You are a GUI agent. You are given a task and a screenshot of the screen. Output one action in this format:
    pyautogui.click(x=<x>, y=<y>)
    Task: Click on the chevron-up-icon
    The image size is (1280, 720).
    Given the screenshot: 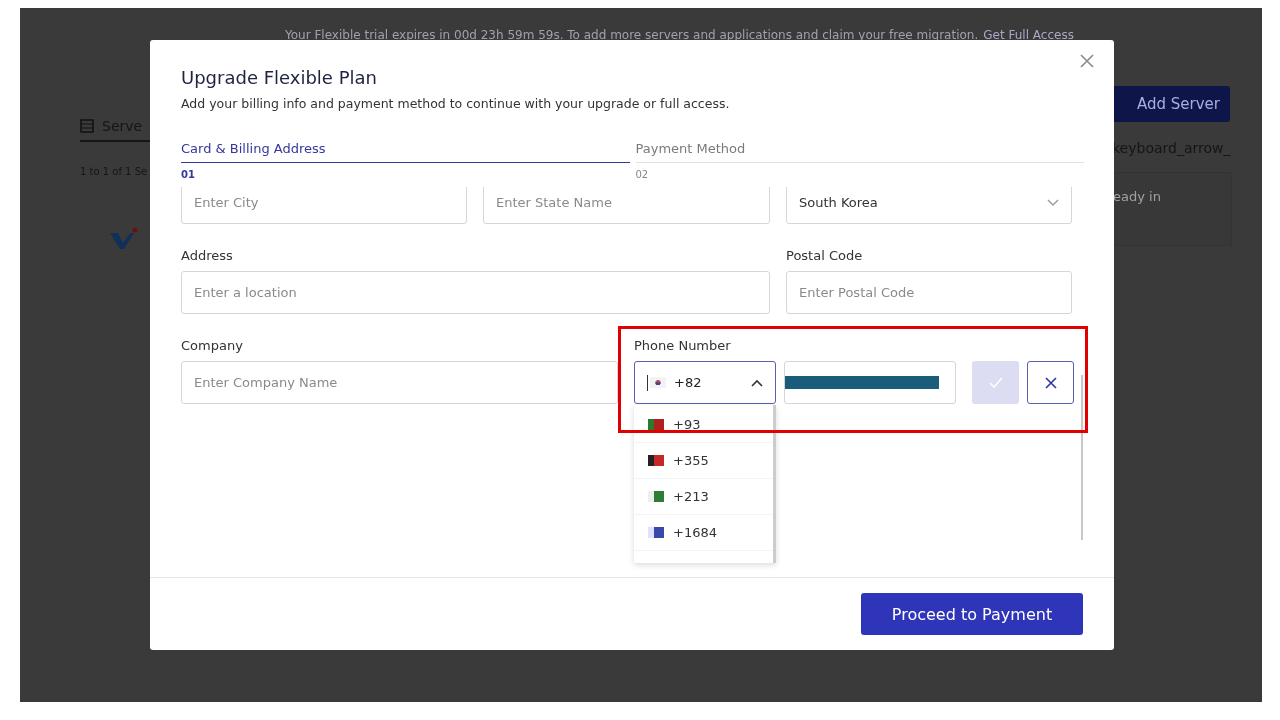 What is the action you would take?
    pyautogui.click(x=757, y=382)
    